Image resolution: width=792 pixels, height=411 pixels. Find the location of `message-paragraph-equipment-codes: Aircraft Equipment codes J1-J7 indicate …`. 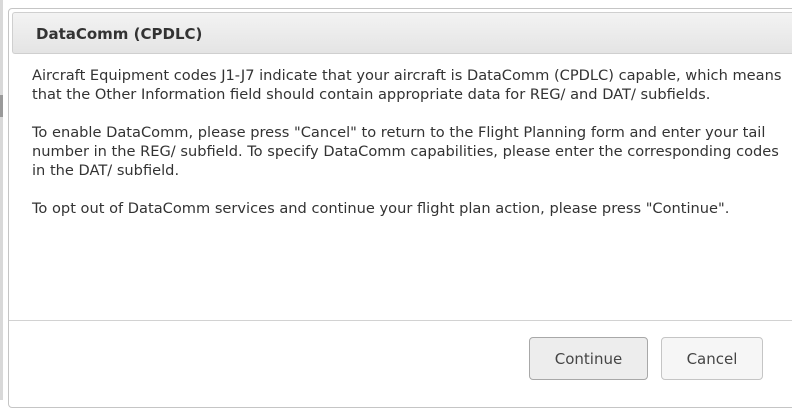

message-paragraph-equipment-codes: Aircraft Equipment codes J1-J7 indicate … is located at coordinates (407, 85).